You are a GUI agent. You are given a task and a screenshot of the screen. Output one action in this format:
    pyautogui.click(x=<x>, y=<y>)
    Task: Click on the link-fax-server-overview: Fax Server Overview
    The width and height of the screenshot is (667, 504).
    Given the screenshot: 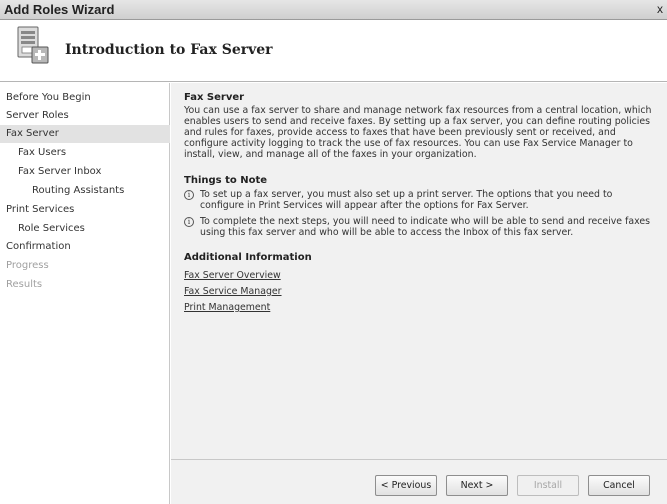 What is the action you would take?
    pyautogui.click(x=232, y=275)
    